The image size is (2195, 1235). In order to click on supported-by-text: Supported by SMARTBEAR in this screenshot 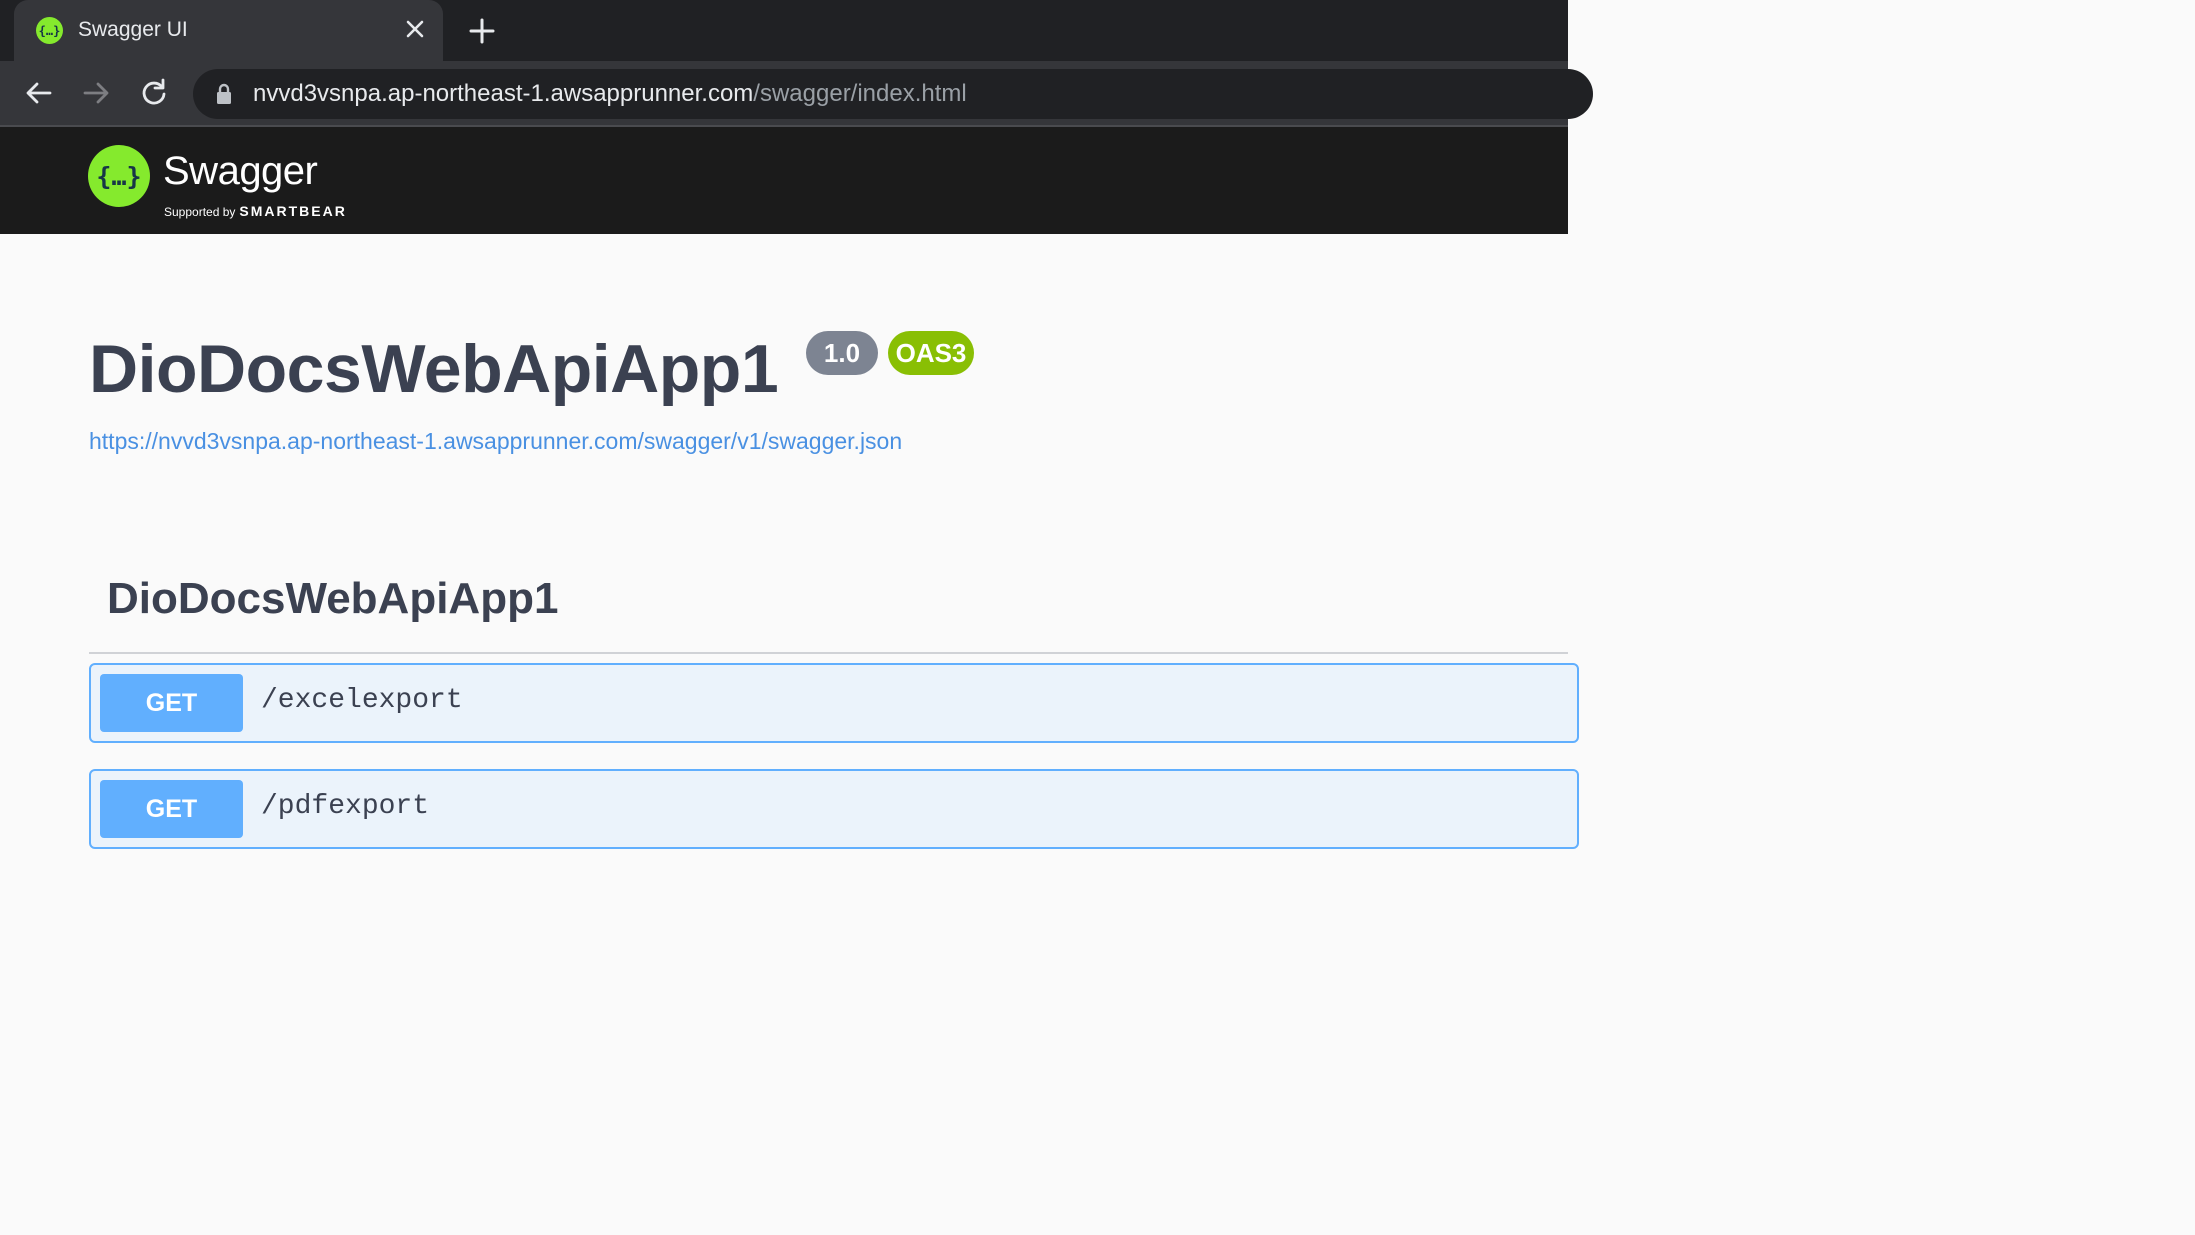, I will do `click(255, 211)`.